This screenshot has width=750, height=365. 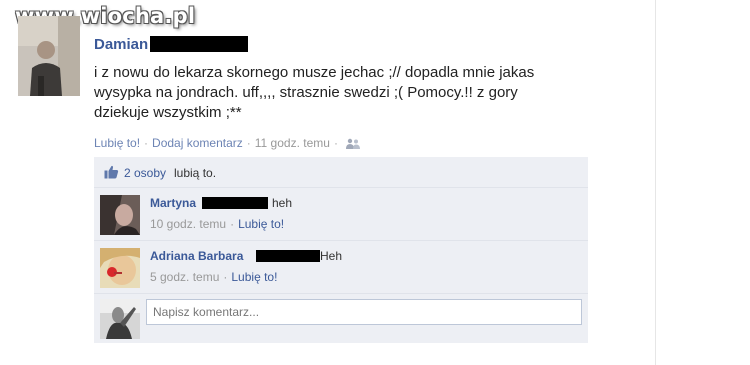 What do you see at coordinates (168, 112) in the screenshot?
I see `post-text-line: dziekuje wszystkim ;**` at bounding box center [168, 112].